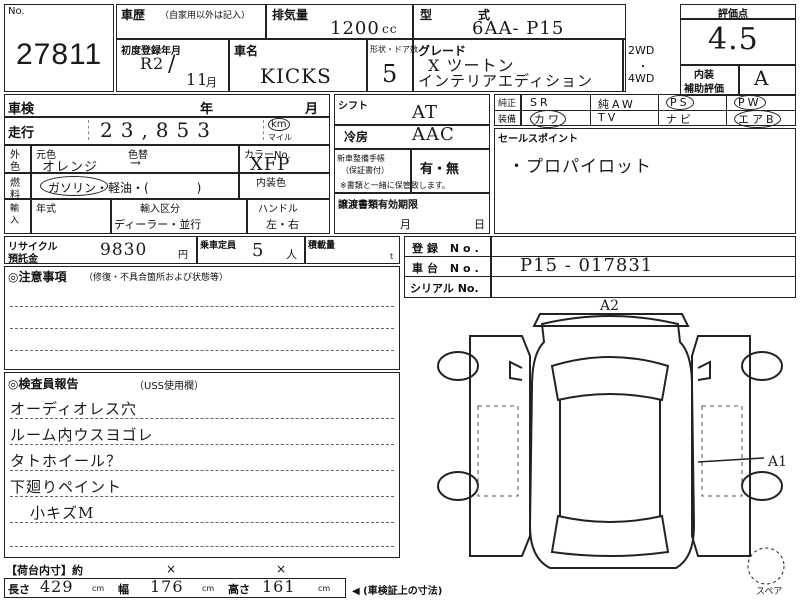 This screenshot has width=800, height=600. Describe the element at coordinates (246, 51) in the screenshot. I see `car-name-label: 車名` at that location.